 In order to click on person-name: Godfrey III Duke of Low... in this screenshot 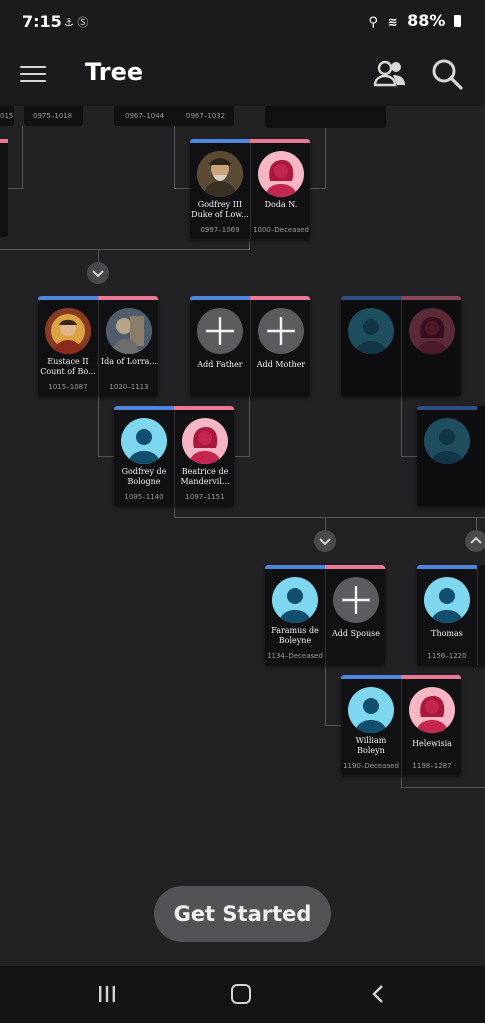, I will do `click(220, 209)`.